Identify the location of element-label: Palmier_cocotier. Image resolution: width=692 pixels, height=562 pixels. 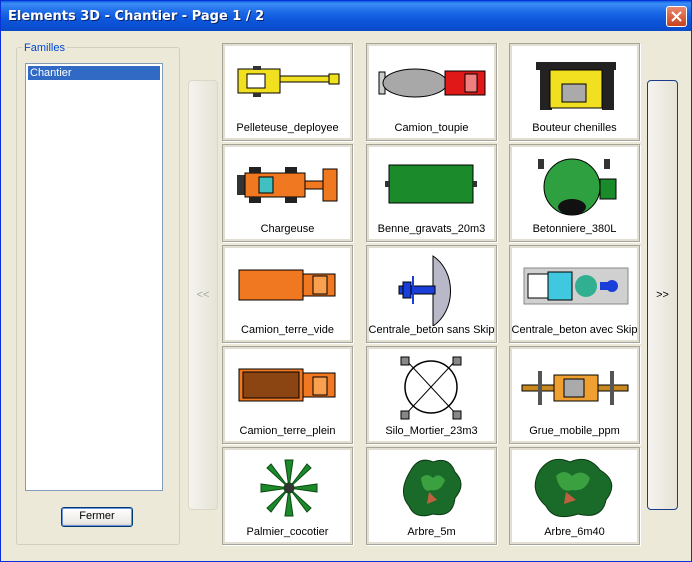
(287, 532).